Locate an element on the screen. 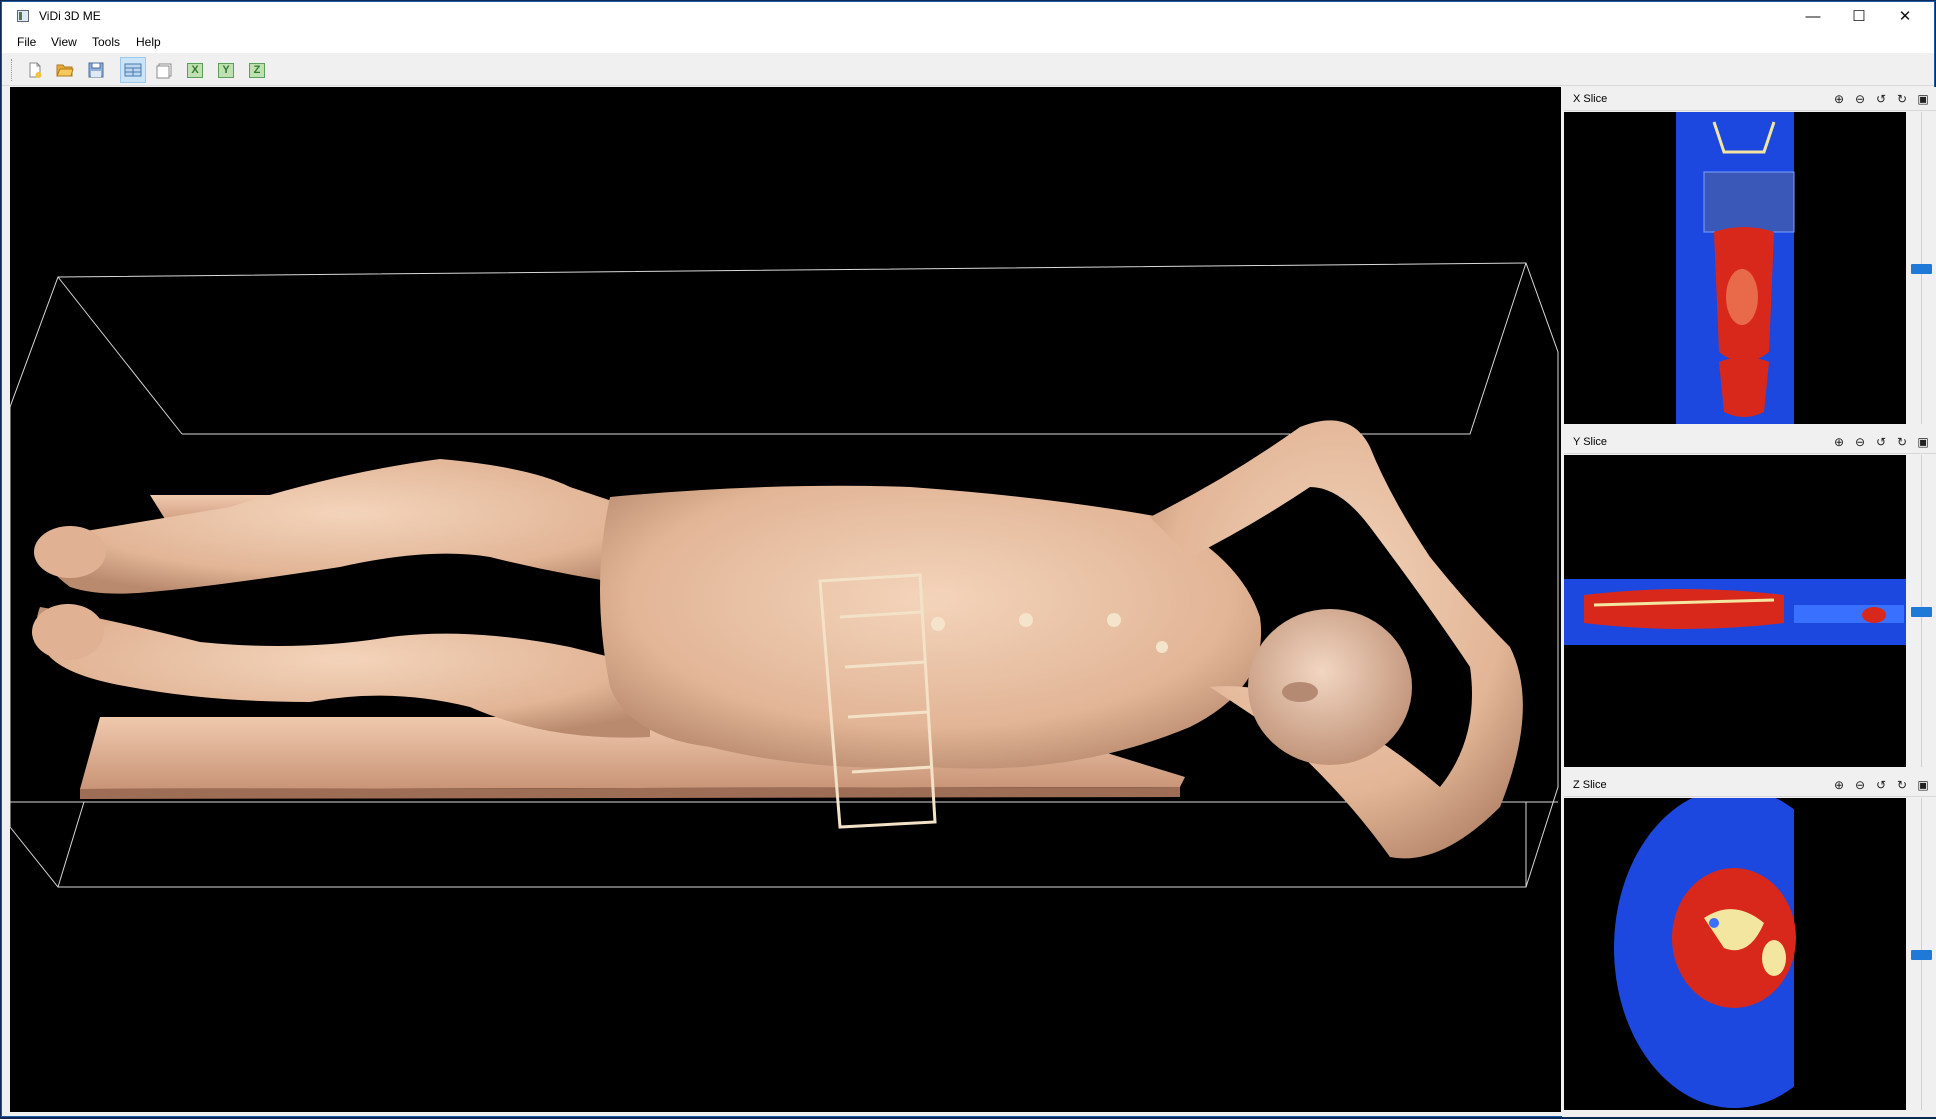 This screenshot has width=1936, height=1119. y-axis-icon: Y is located at coordinates (226, 70).